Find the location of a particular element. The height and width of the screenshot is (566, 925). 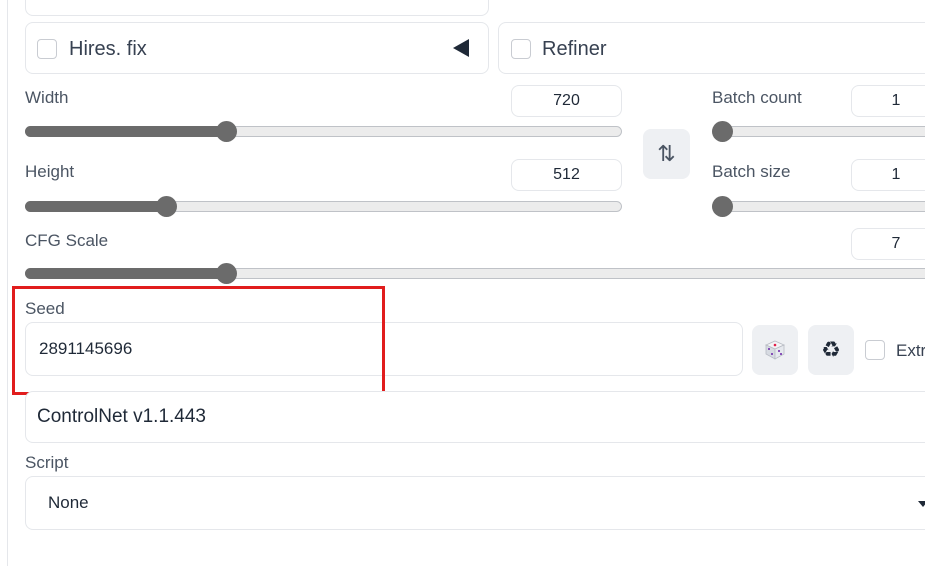

left-divider is located at coordinates (7, 283).